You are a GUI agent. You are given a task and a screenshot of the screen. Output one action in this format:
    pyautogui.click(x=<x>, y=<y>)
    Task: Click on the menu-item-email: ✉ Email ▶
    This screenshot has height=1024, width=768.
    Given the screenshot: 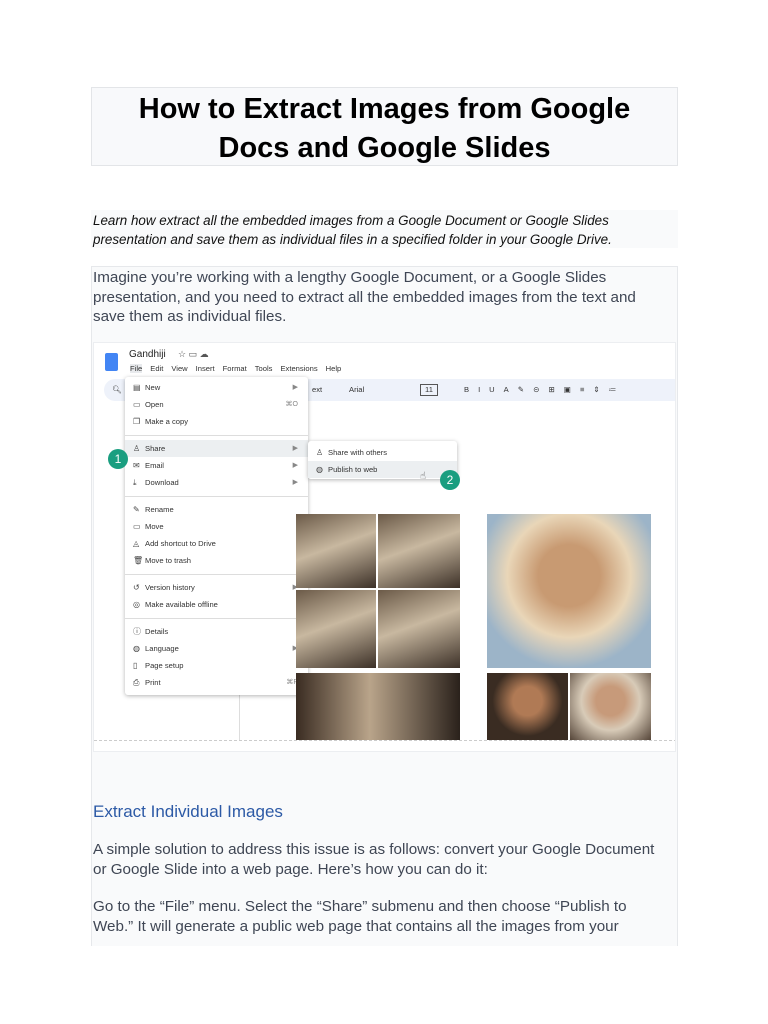 What is the action you would take?
    pyautogui.click(x=216, y=465)
    